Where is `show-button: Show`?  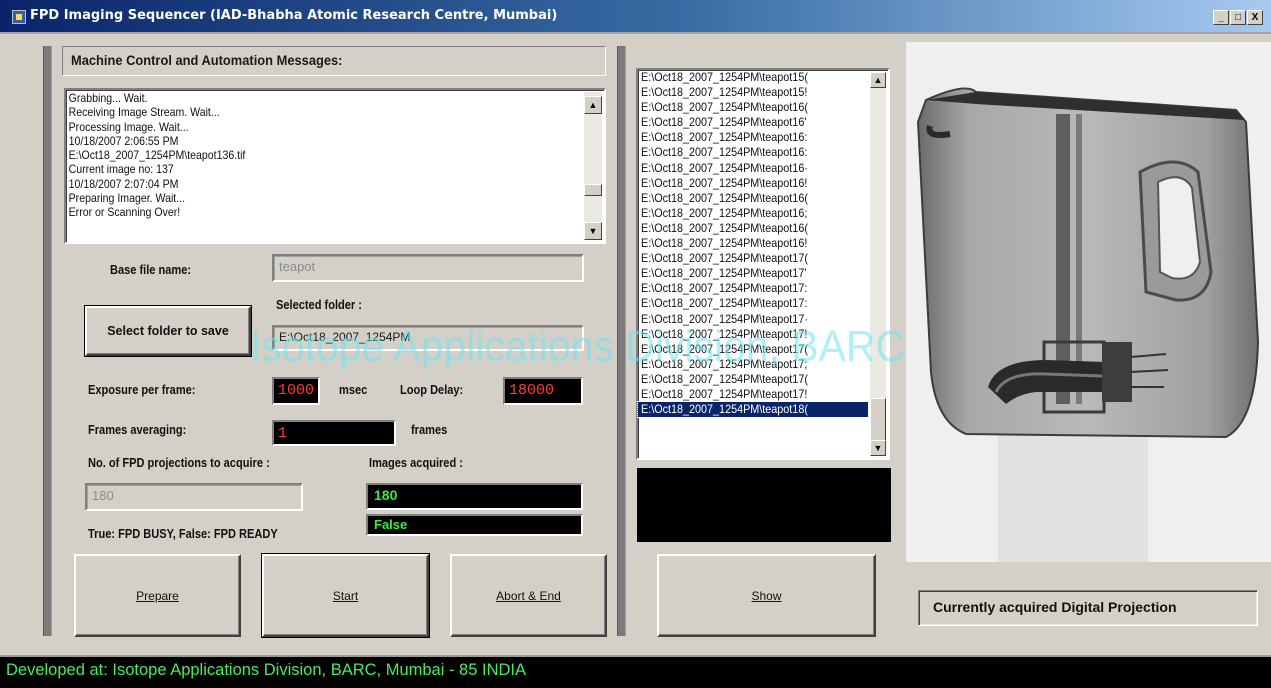
show-button: Show is located at coordinates (766, 595).